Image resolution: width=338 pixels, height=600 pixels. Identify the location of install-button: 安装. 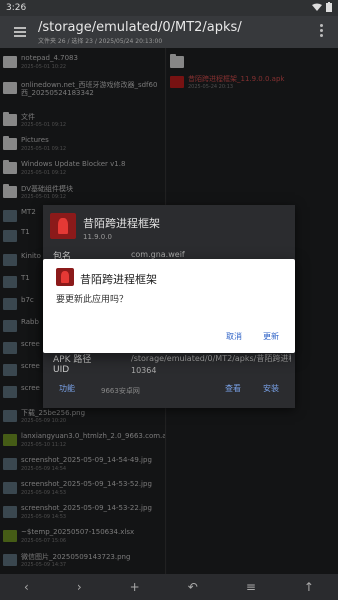
(271, 388).